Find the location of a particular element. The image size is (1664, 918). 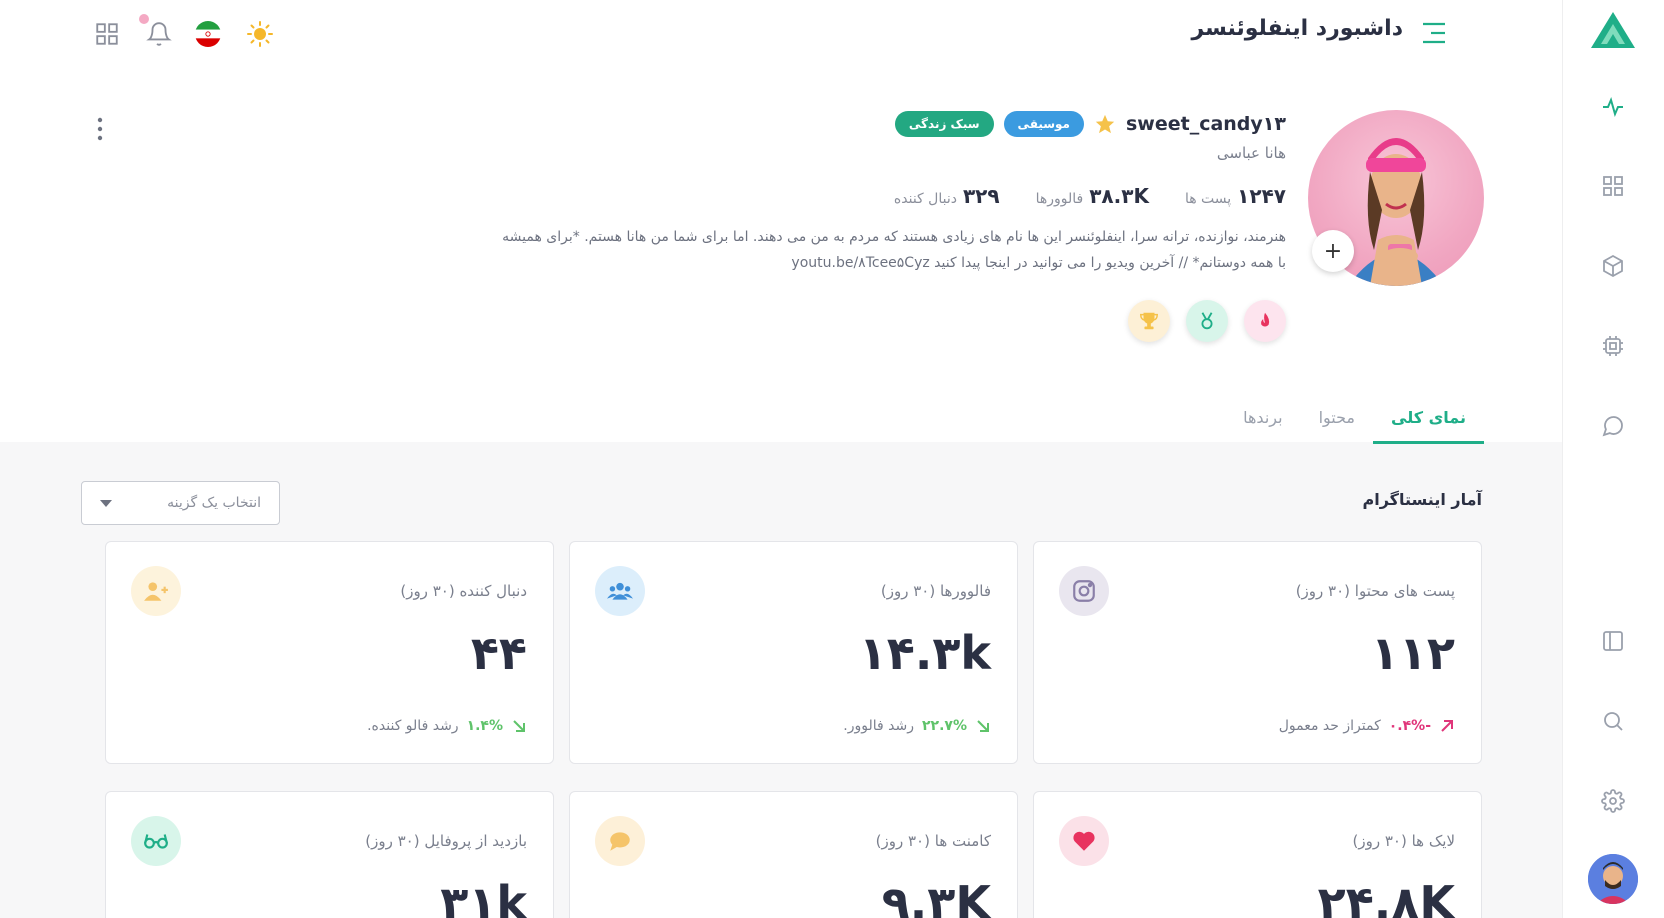

profile-full-name: هانا عباسی is located at coordinates (1251, 153).